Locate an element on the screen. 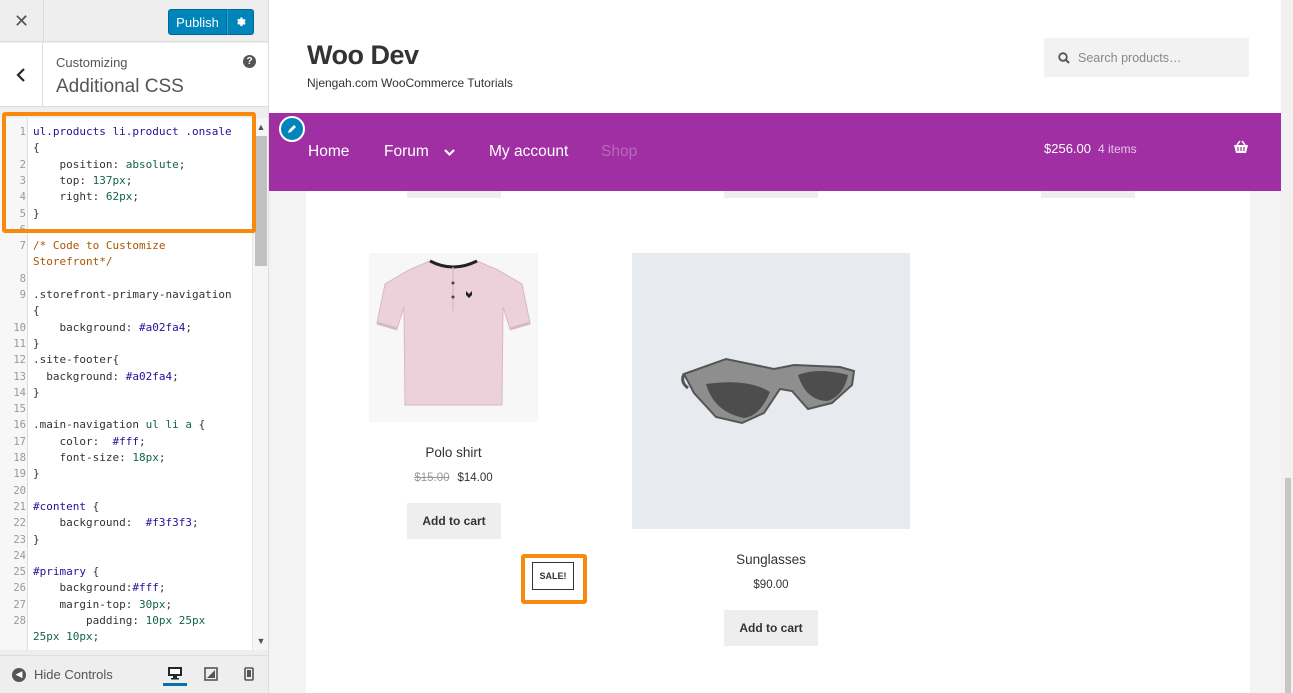  code-line: 26 background:#fff; is located at coordinates (126, 588).